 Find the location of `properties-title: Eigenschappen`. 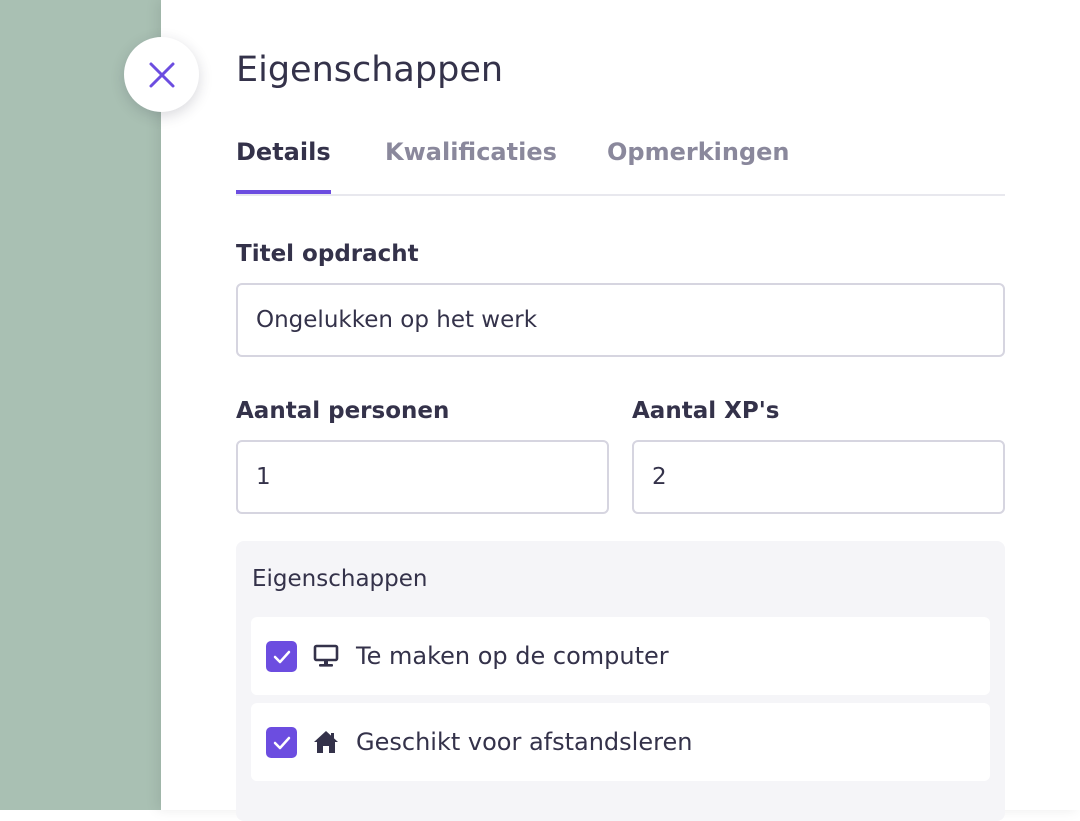

properties-title: Eigenschappen is located at coordinates (340, 579).